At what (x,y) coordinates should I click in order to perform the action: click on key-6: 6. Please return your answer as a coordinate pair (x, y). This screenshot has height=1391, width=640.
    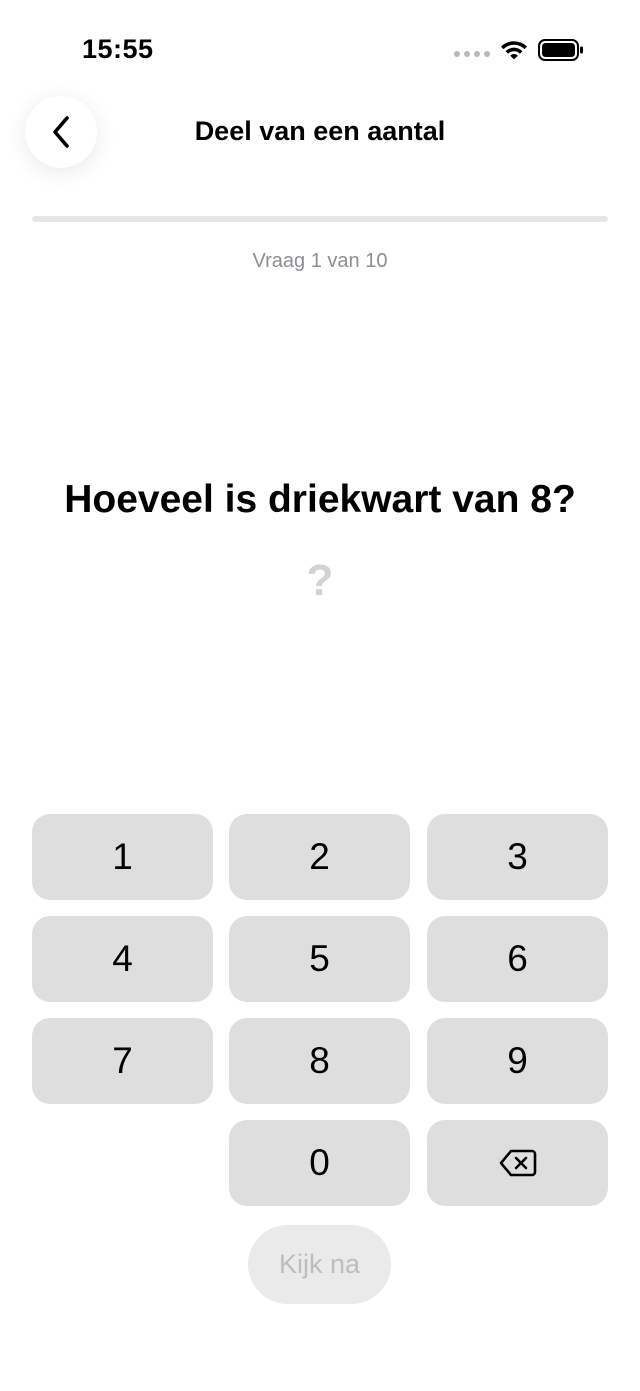
    Looking at the image, I should click on (517, 959).